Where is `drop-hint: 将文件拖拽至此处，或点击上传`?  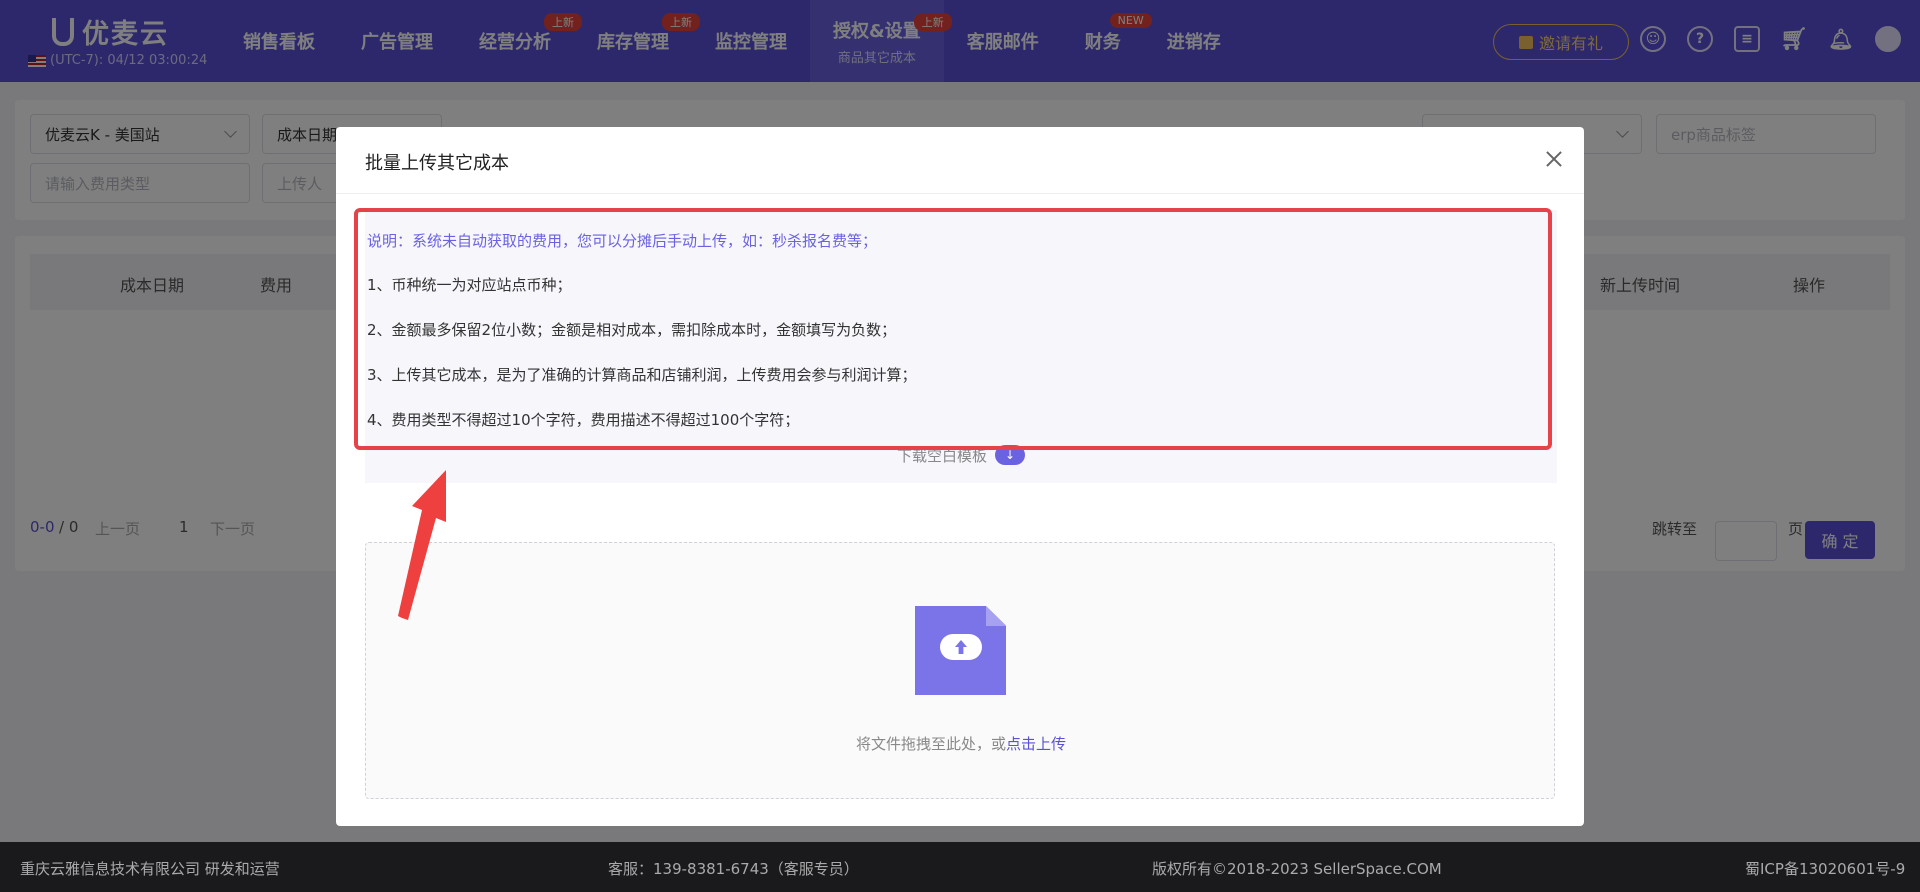
drop-hint: 将文件拖拽至此处，或点击上传 is located at coordinates (961, 743).